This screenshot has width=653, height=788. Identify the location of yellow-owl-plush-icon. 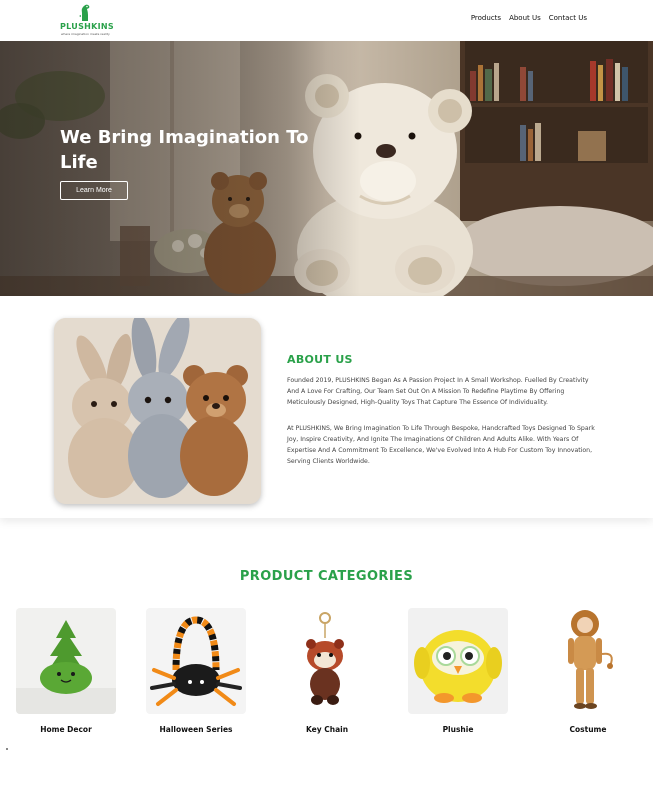
(458, 661).